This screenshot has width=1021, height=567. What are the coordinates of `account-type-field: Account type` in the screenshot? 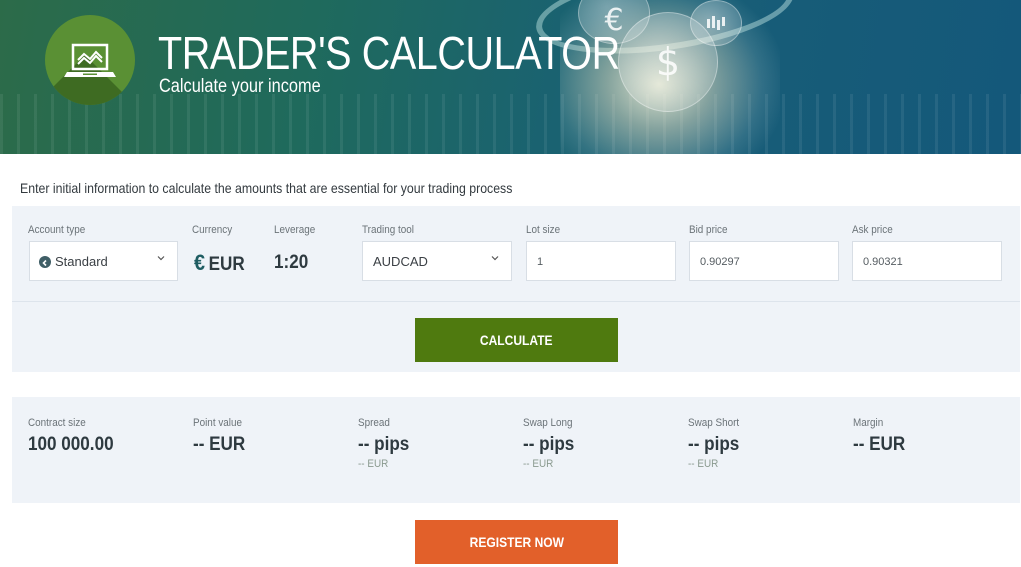 It's located at (60, 230).